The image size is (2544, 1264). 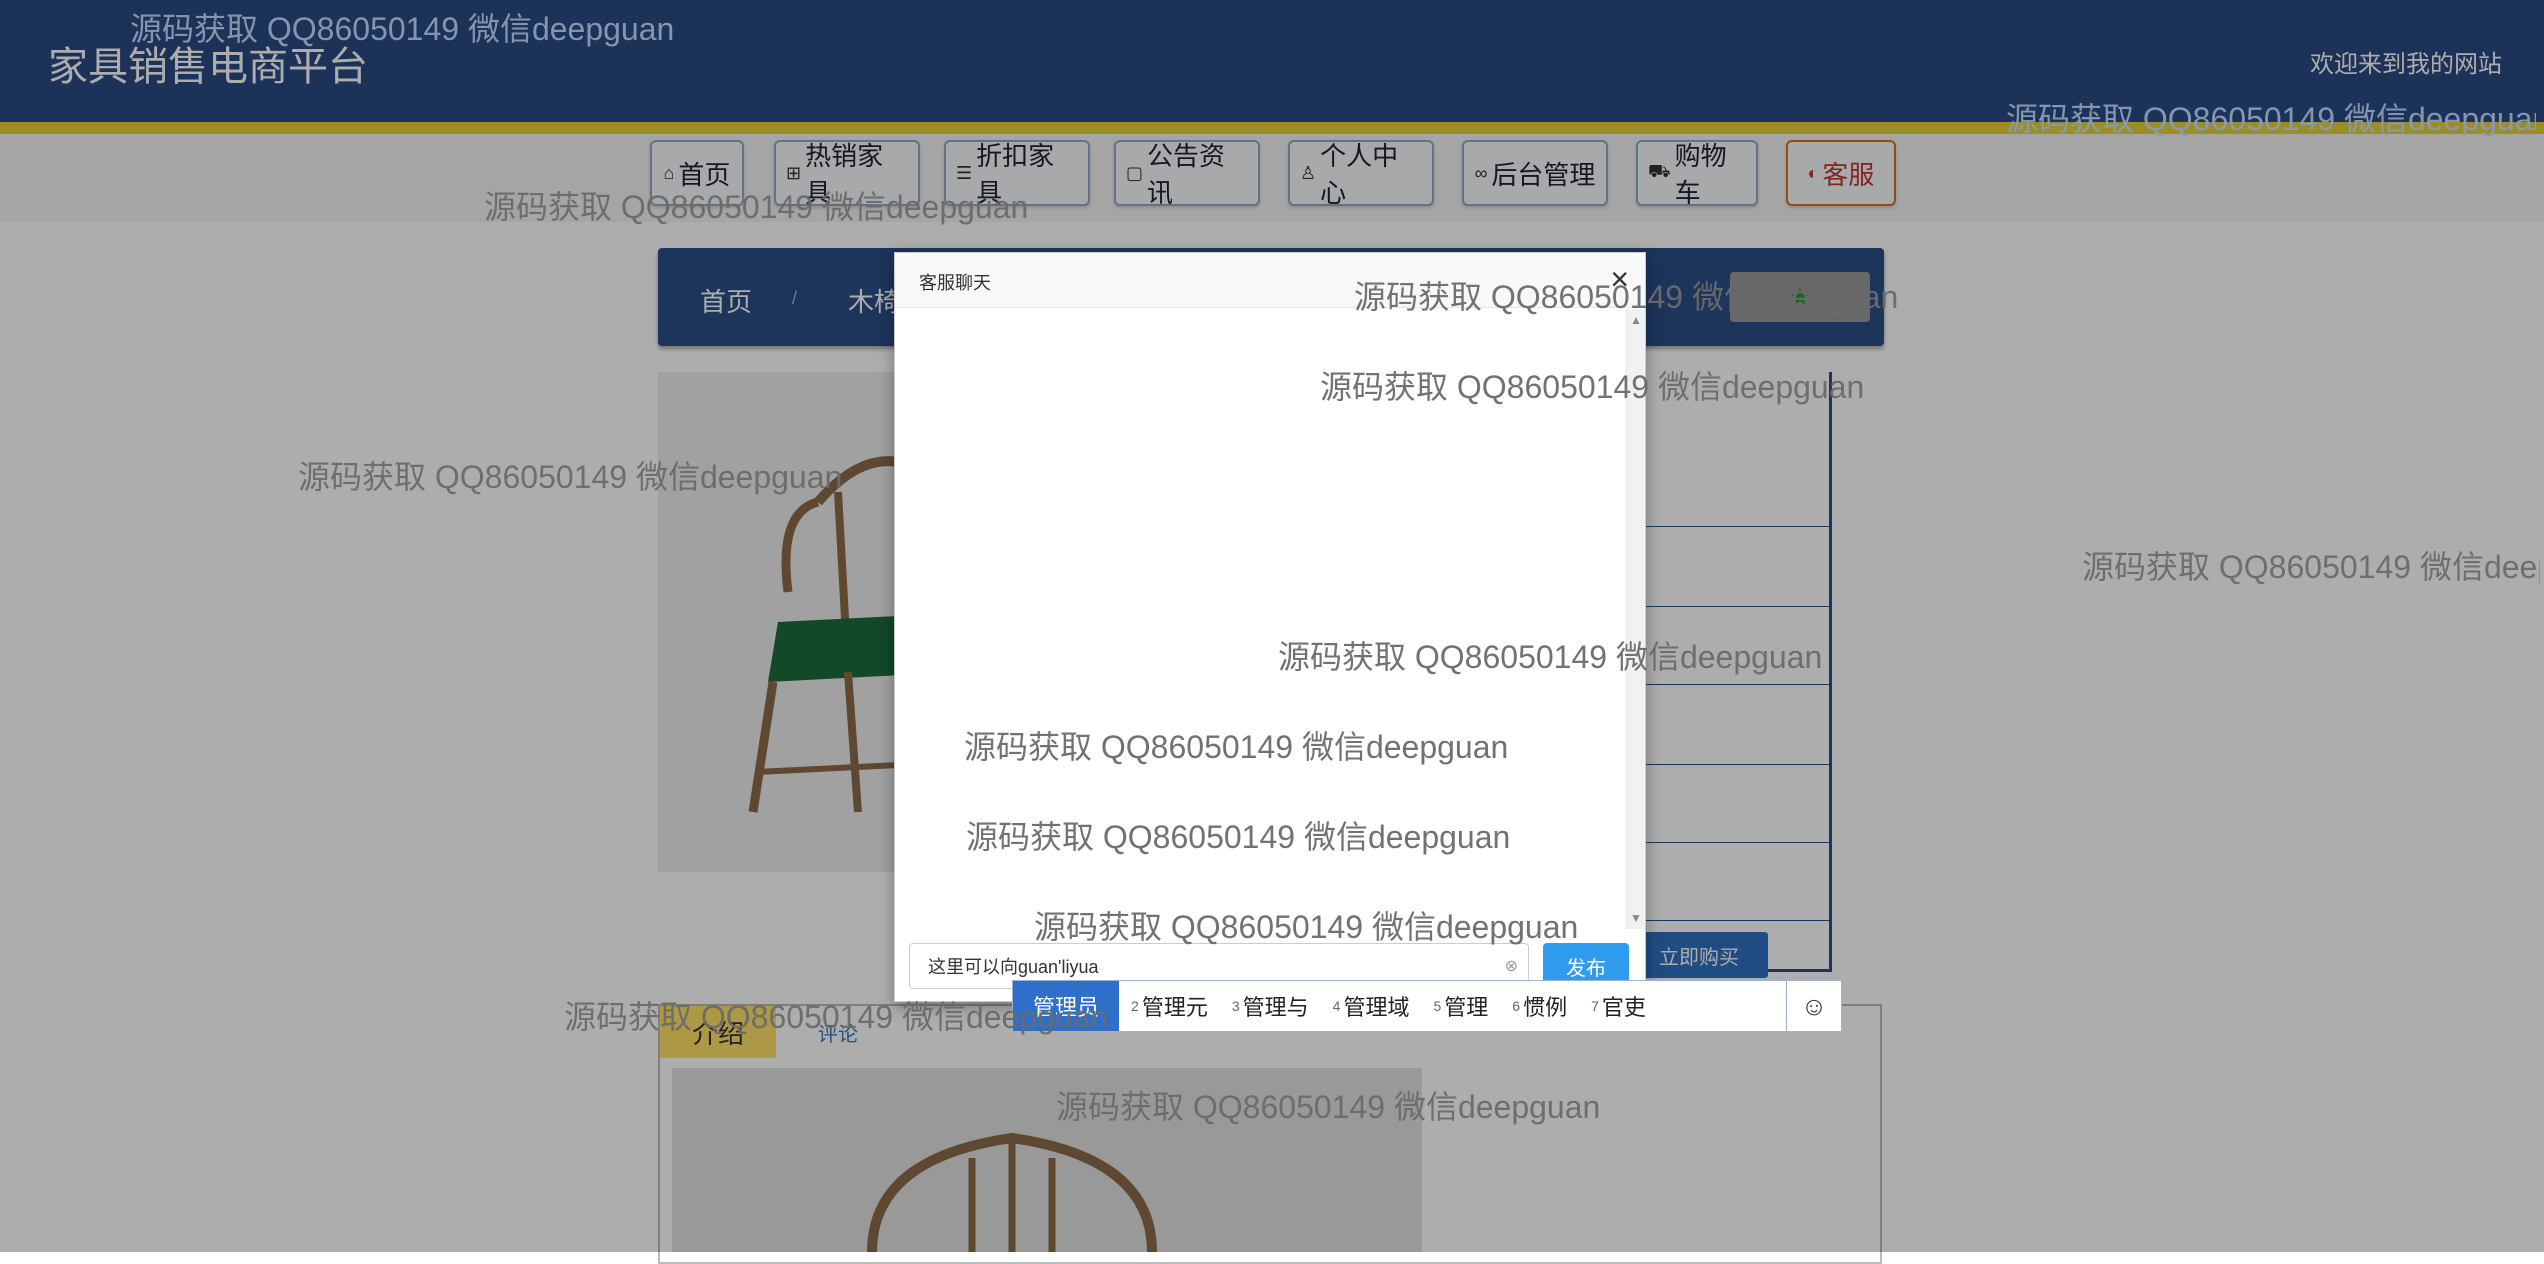 I want to click on ime-candidate: 4 管理域, so click(x=1371, y=1006).